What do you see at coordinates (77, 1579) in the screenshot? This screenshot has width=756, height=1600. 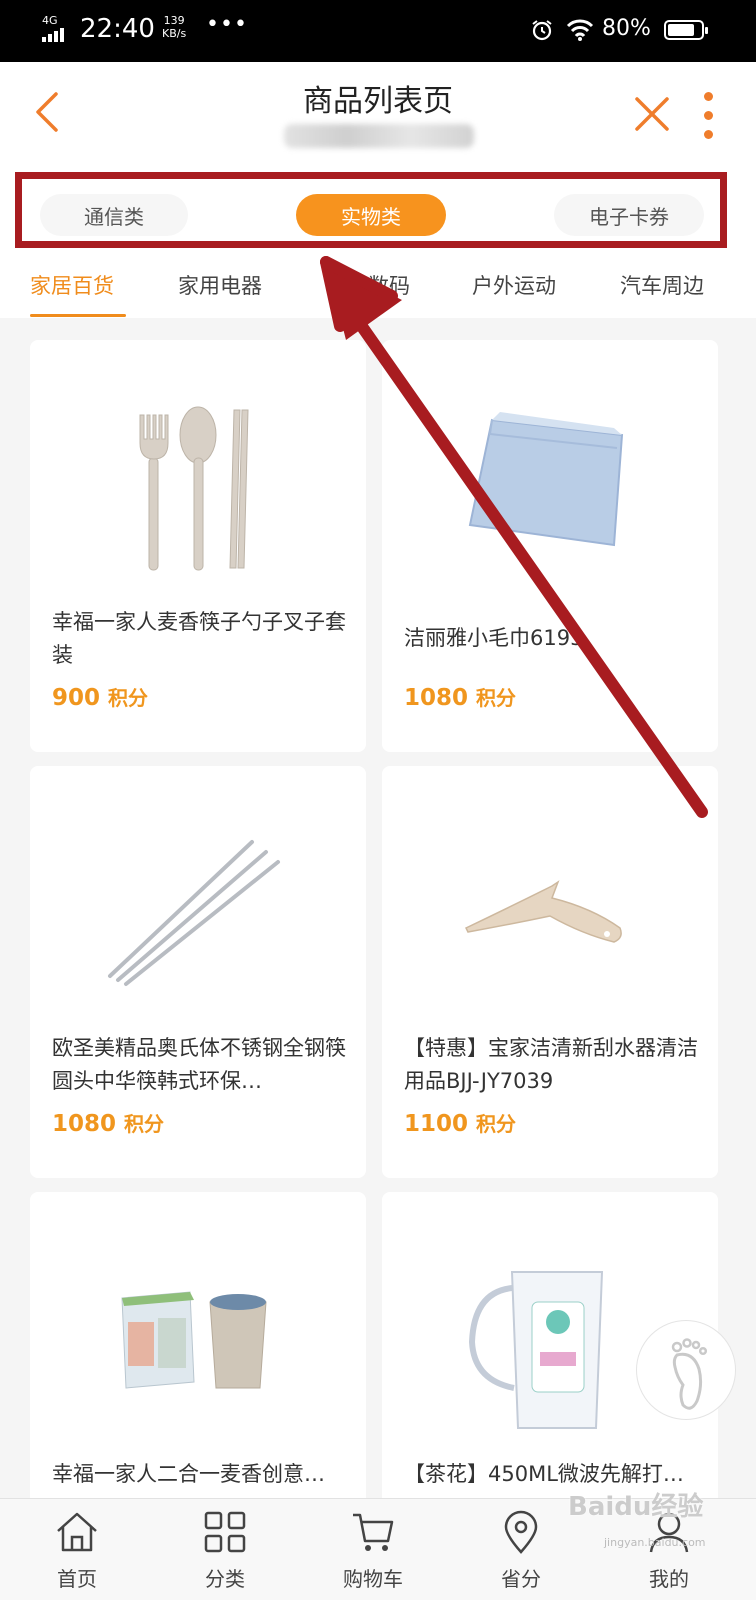 I see `tab-label: 首页` at bounding box center [77, 1579].